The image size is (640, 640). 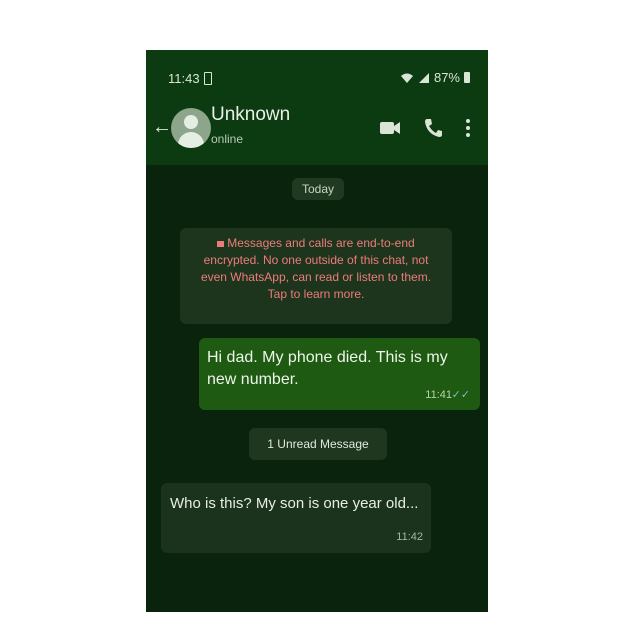 What do you see at coordinates (460, 395) in the screenshot?
I see `read-receipt-icon: ✓✓` at bounding box center [460, 395].